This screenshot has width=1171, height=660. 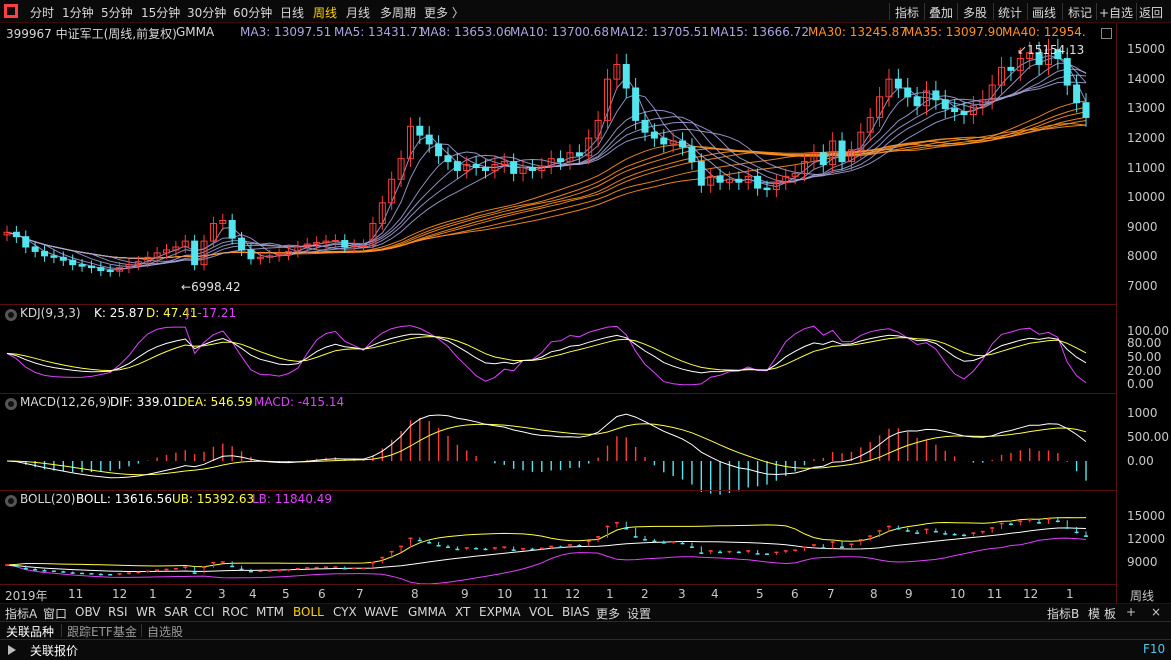 What do you see at coordinates (102, 631) in the screenshot?
I see `tab-etf: 跟踪ETF基金` at bounding box center [102, 631].